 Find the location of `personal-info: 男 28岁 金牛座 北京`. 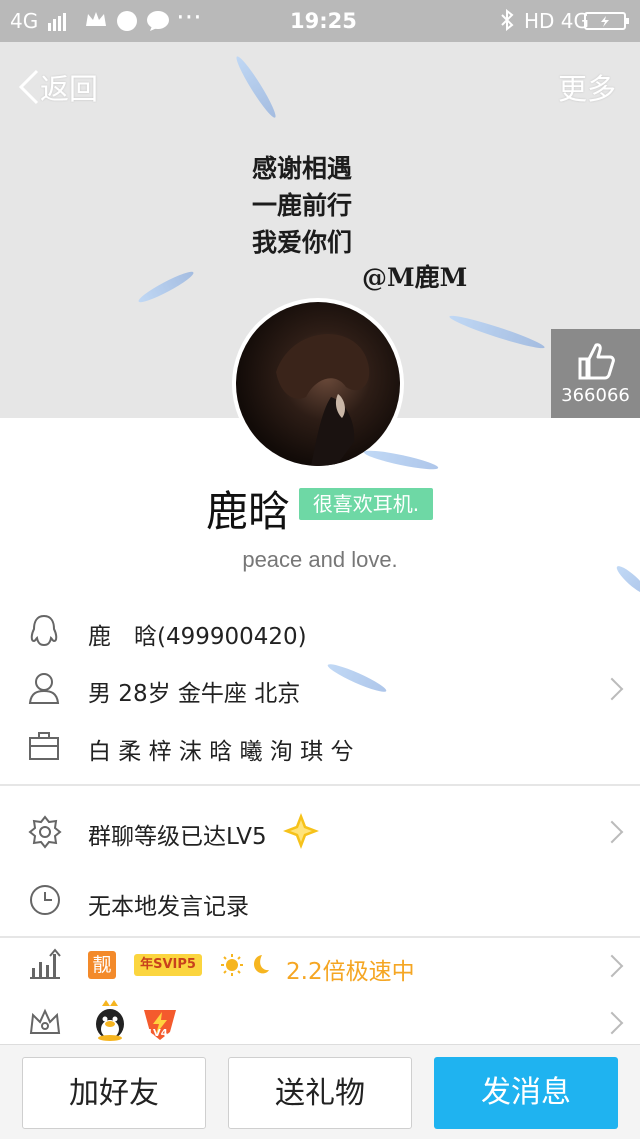

personal-info: 男 28岁 金牛座 北京 is located at coordinates (194, 694).